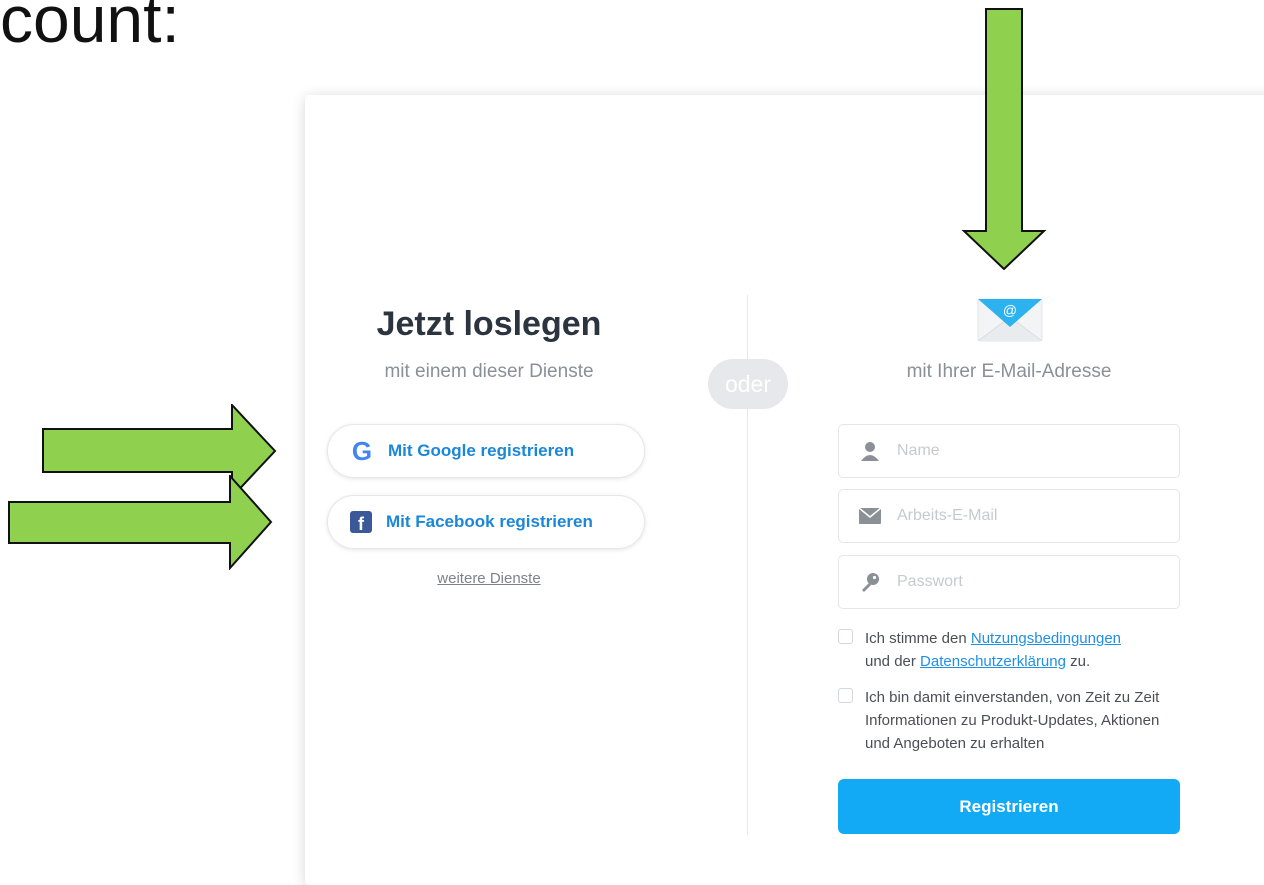 The image size is (1264, 885). I want to click on left-subheading: mit einem dieser Dienste, so click(489, 371).